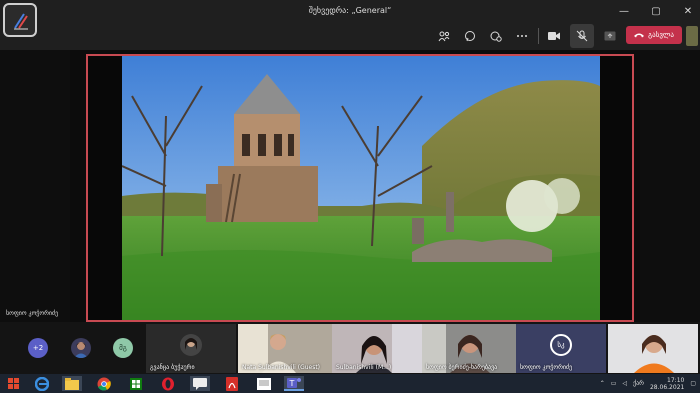 This screenshot has height=393, width=700. Describe the element at coordinates (496, 36) in the screenshot. I see `reactions-icon` at that location.